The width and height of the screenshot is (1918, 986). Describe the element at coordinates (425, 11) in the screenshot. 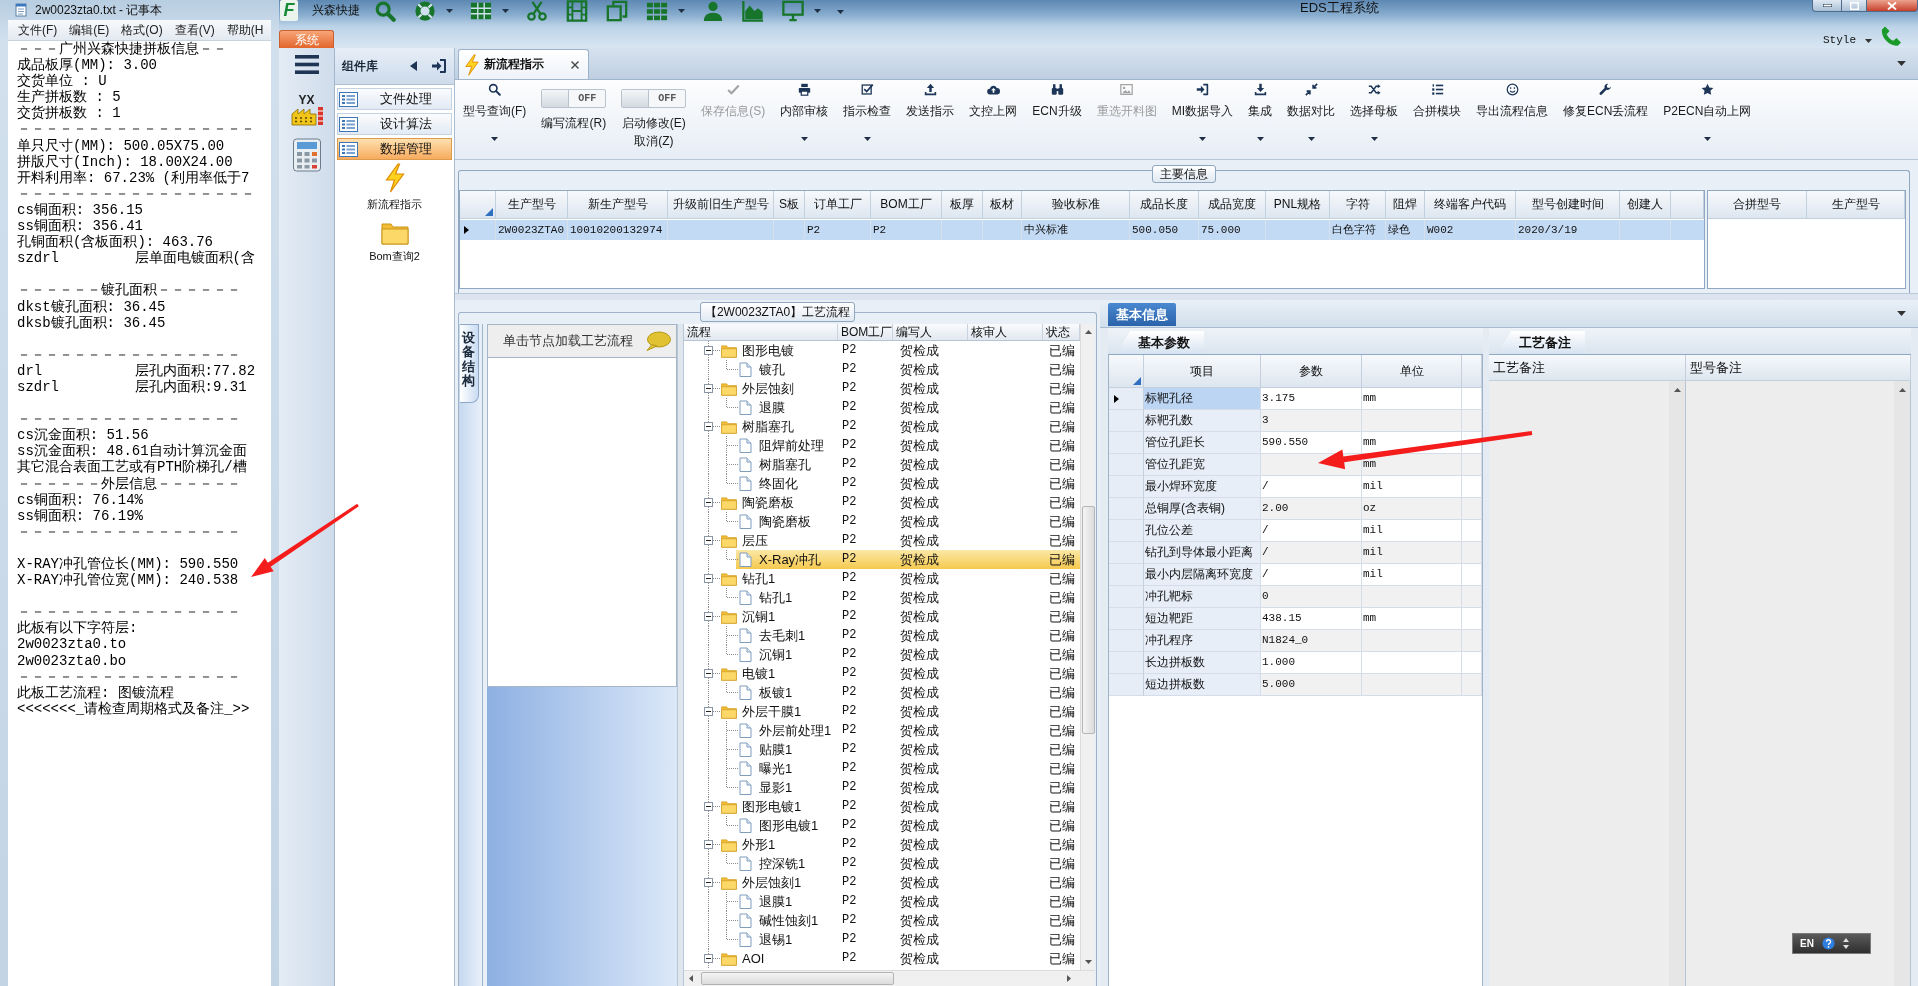

I see `life-ring-icon` at that location.